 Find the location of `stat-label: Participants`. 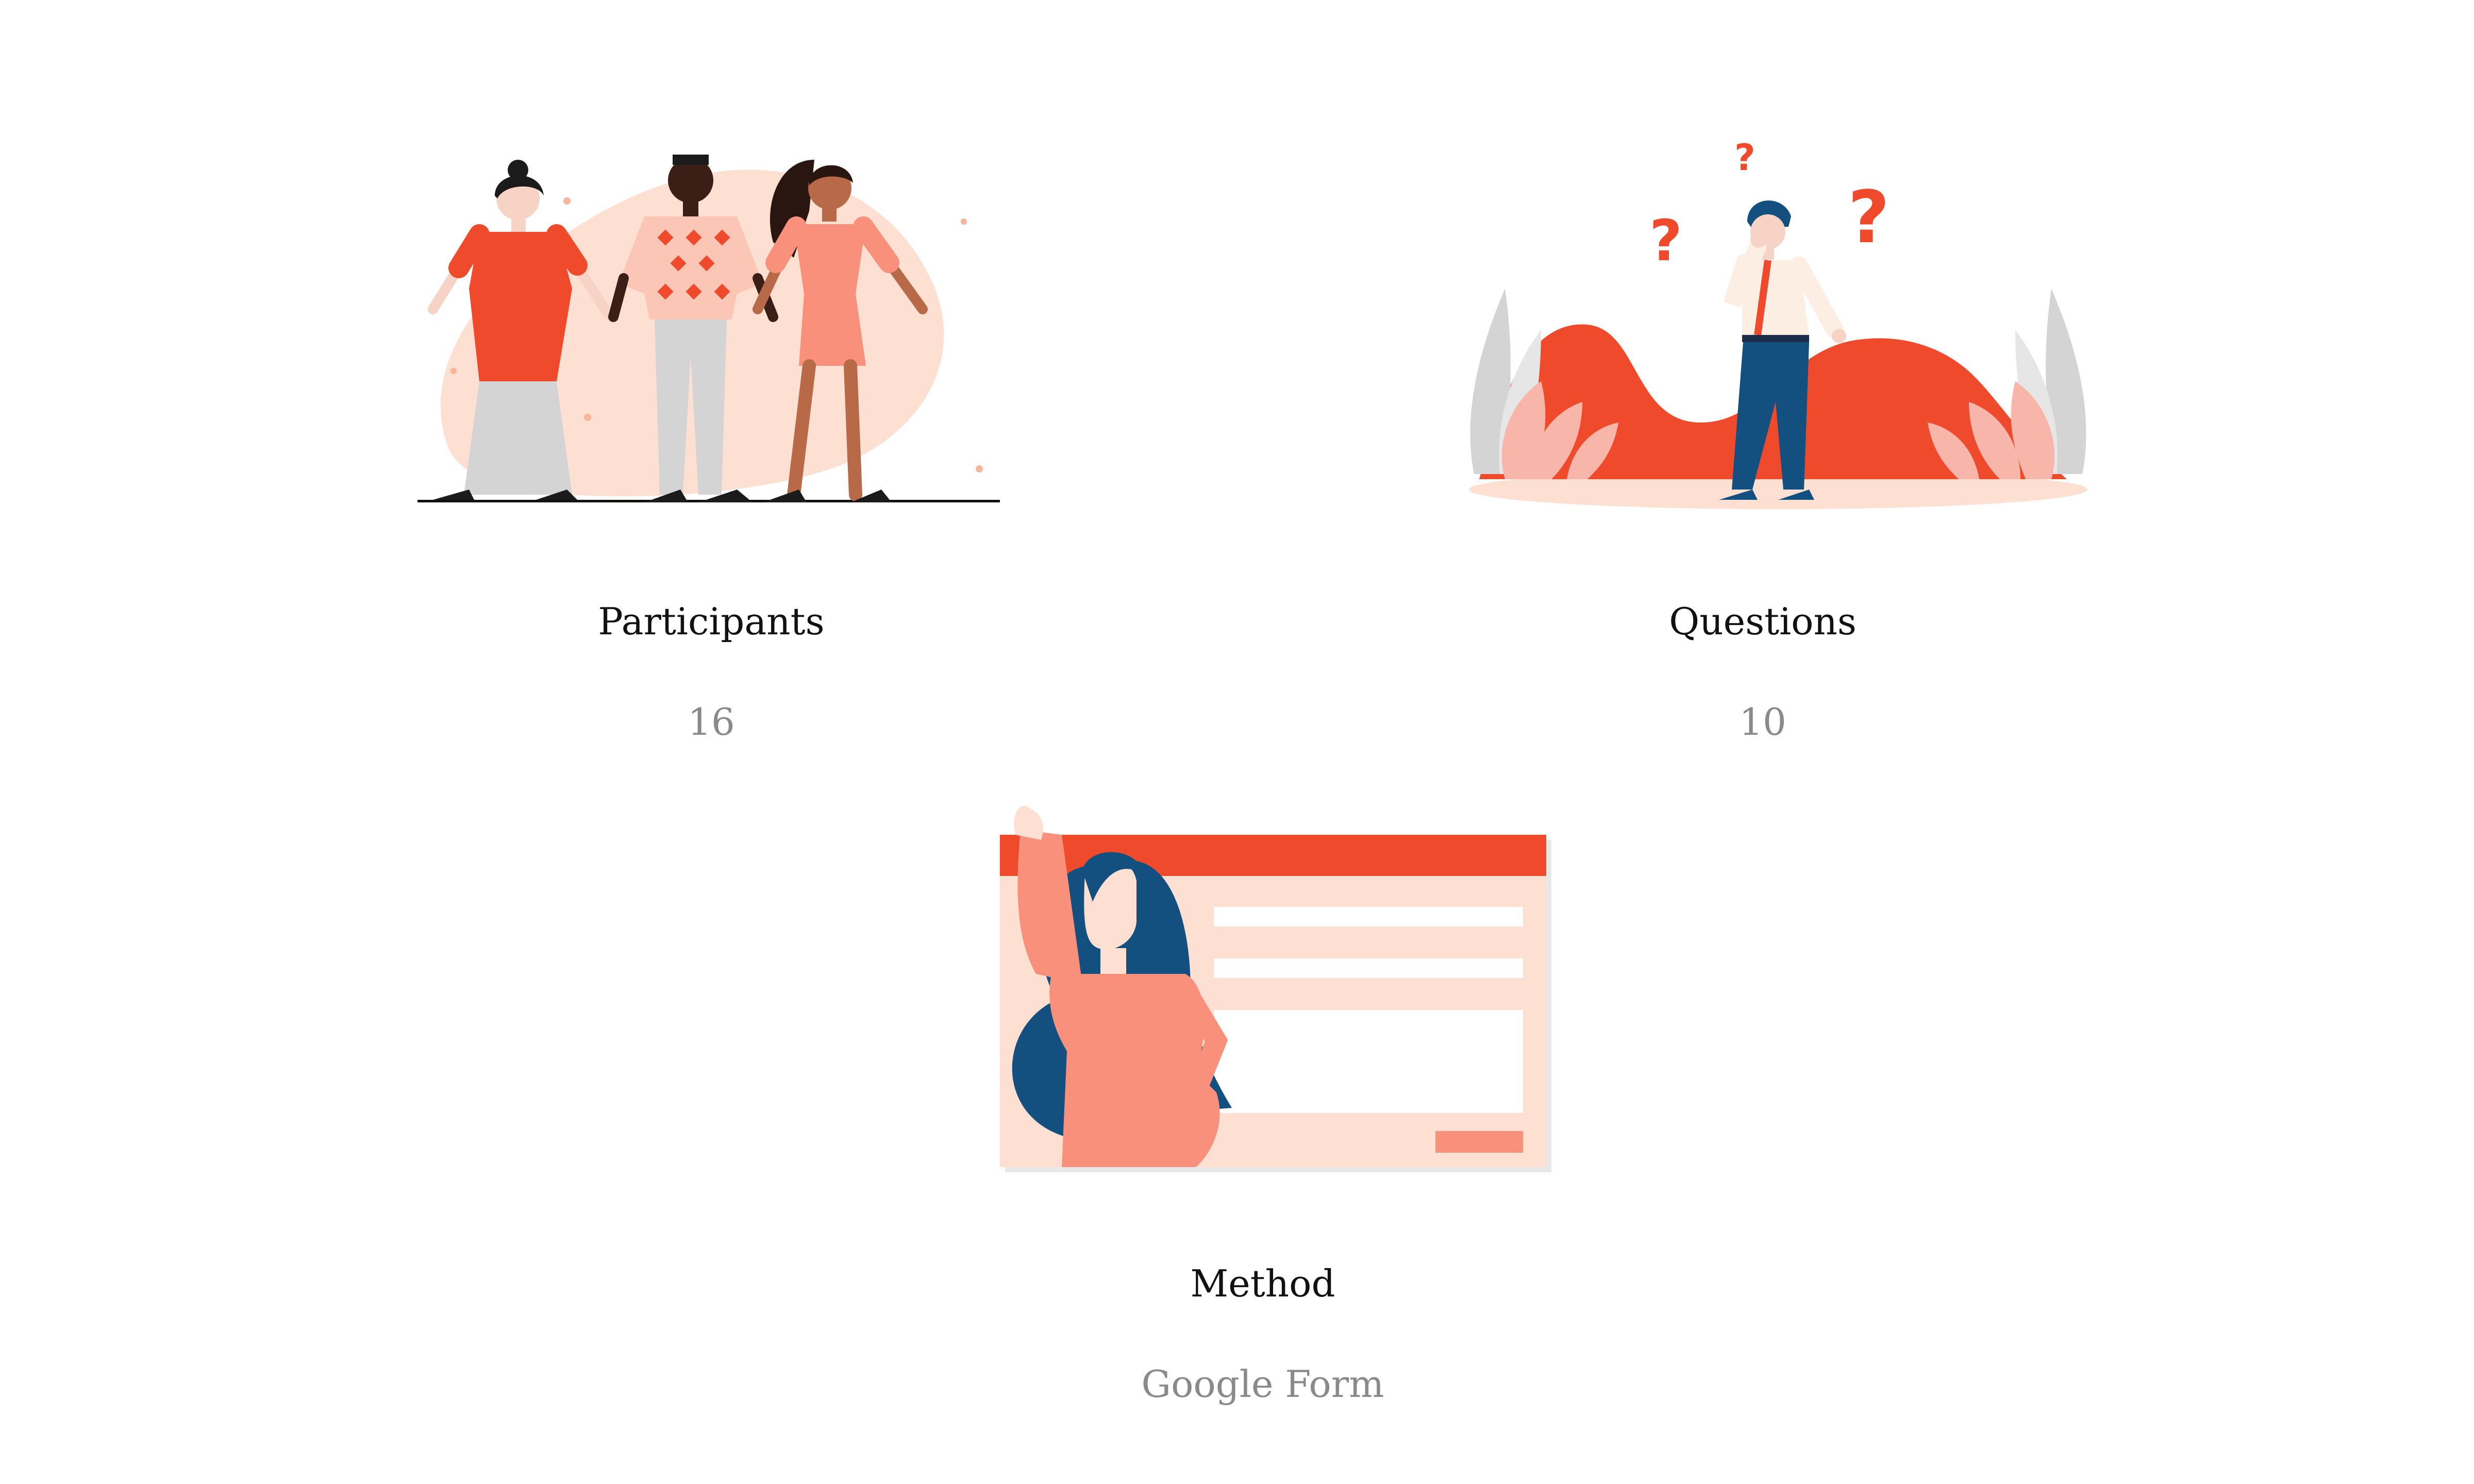

stat-label: Participants is located at coordinates (711, 621).